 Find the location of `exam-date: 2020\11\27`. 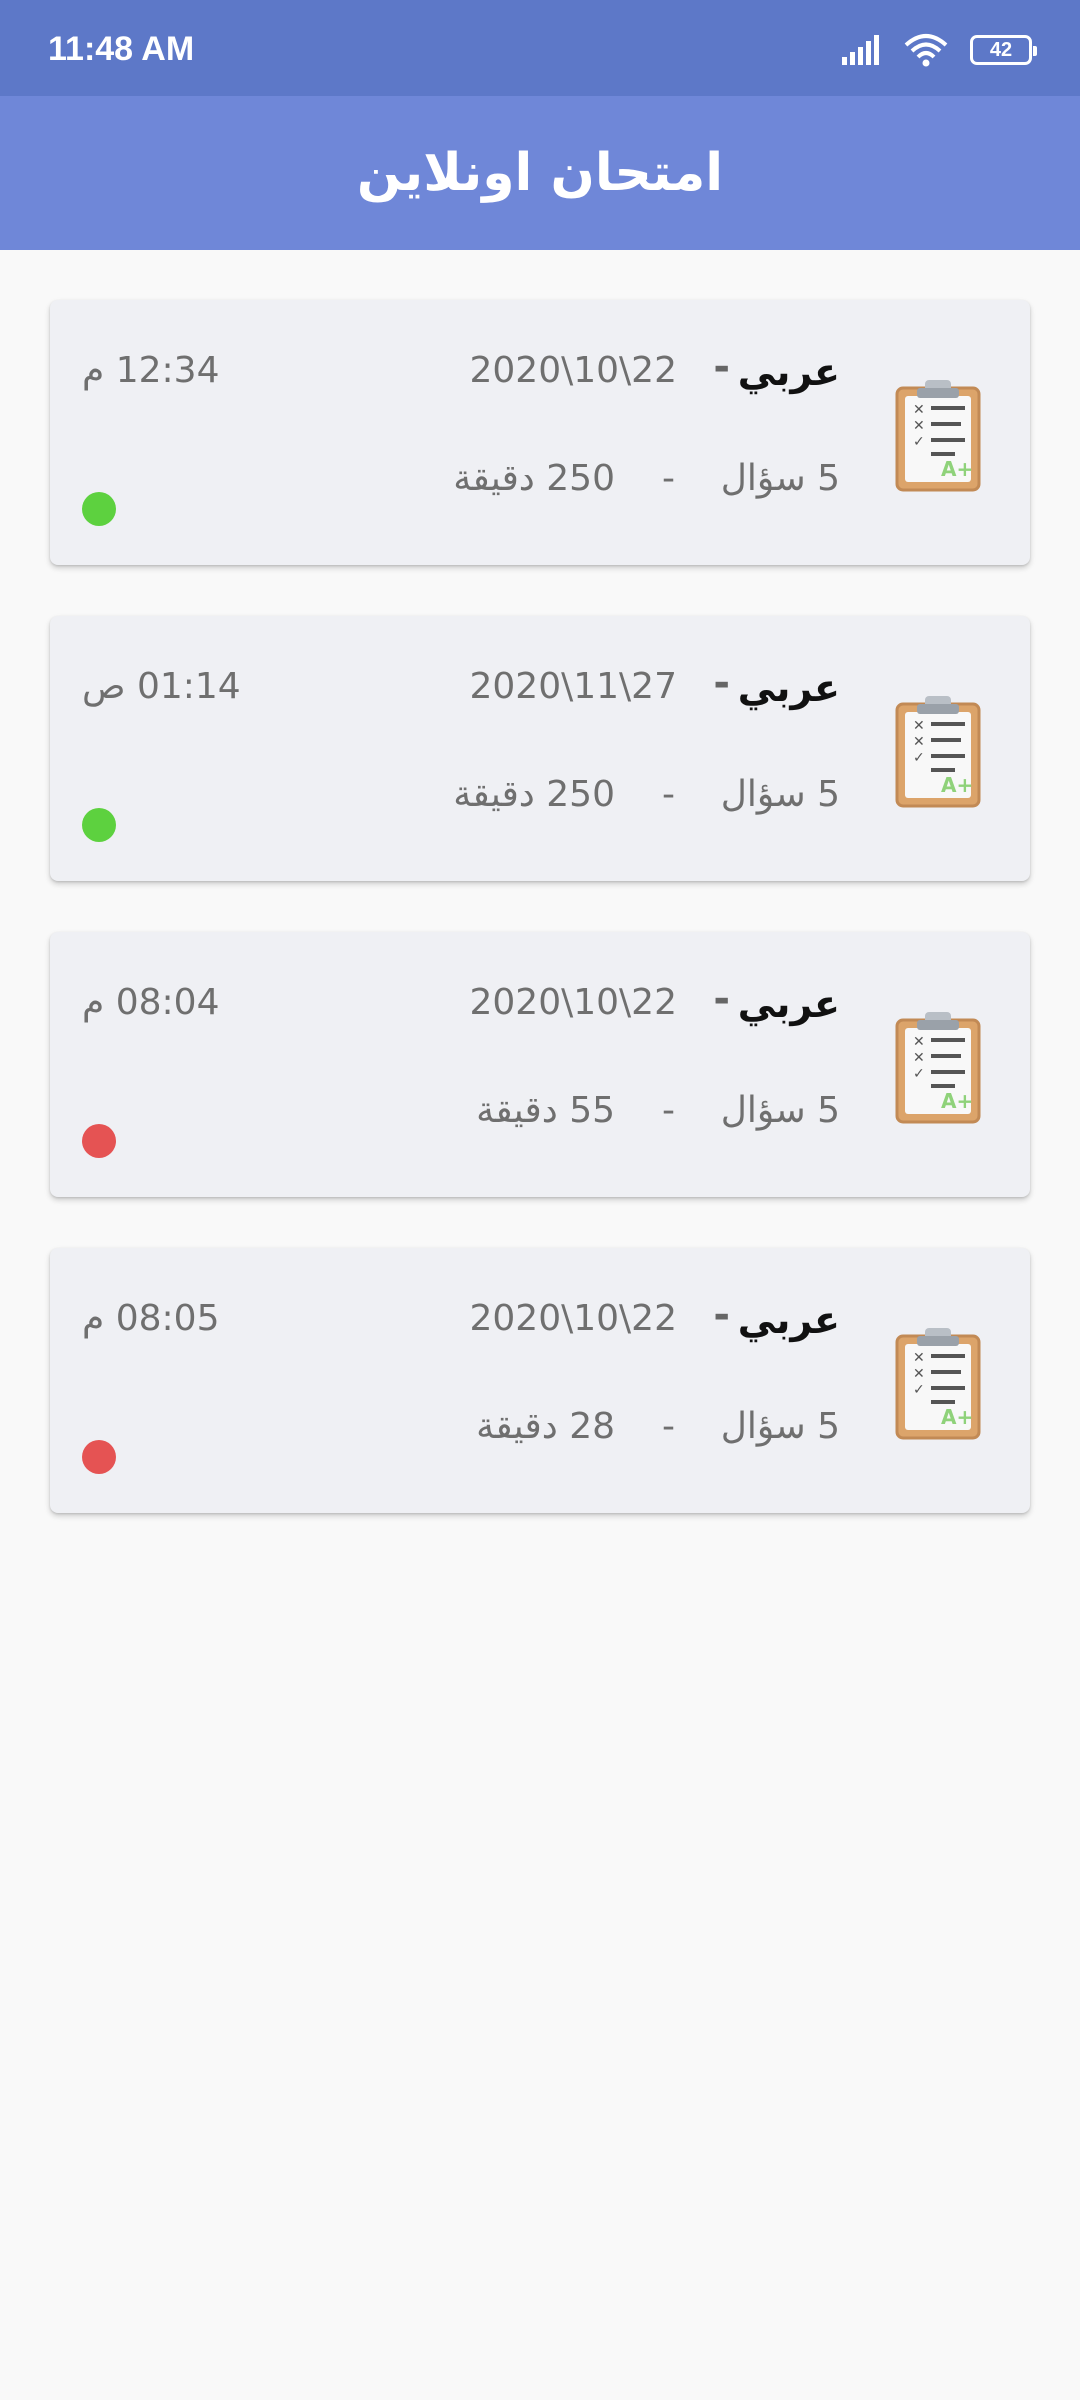

exam-date: 2020\11\27 is located at coordinates (573, 686).